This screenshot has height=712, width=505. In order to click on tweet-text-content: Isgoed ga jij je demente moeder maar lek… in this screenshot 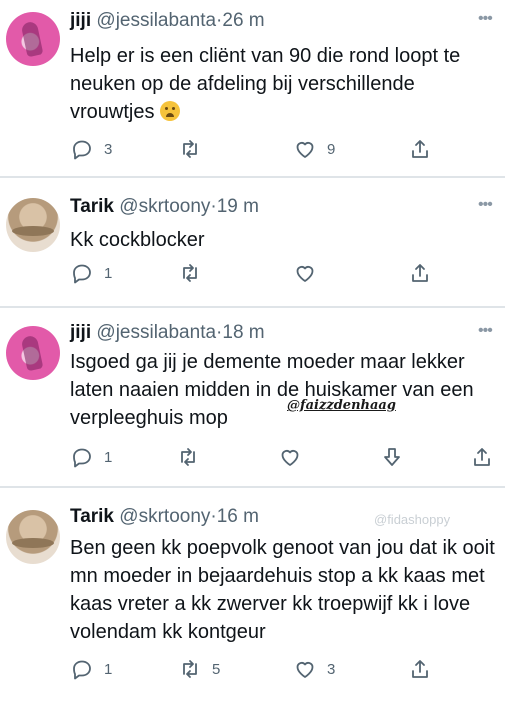, I will do `click(272, 390)`.